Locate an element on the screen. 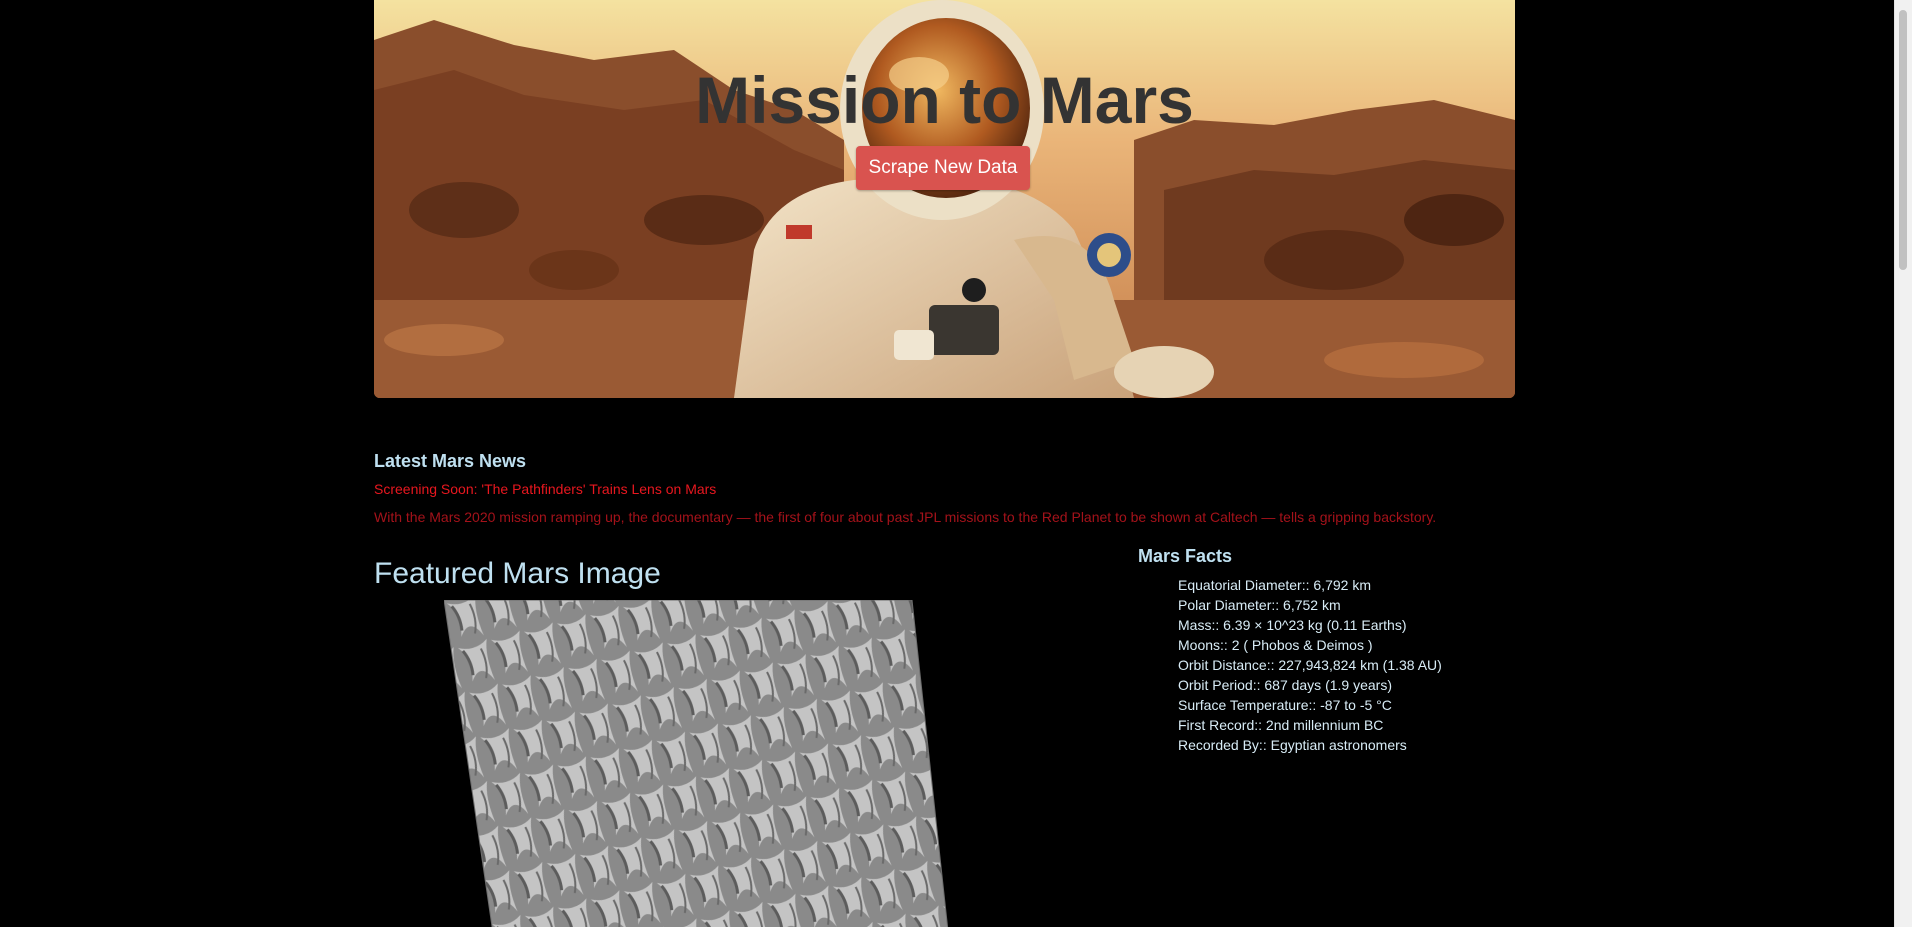 The width and height of the screenshot is (1912, 927). fact-moons: Moons:: 2 ( Phobos & Deimos ) is located at coordinates (1275, 645).